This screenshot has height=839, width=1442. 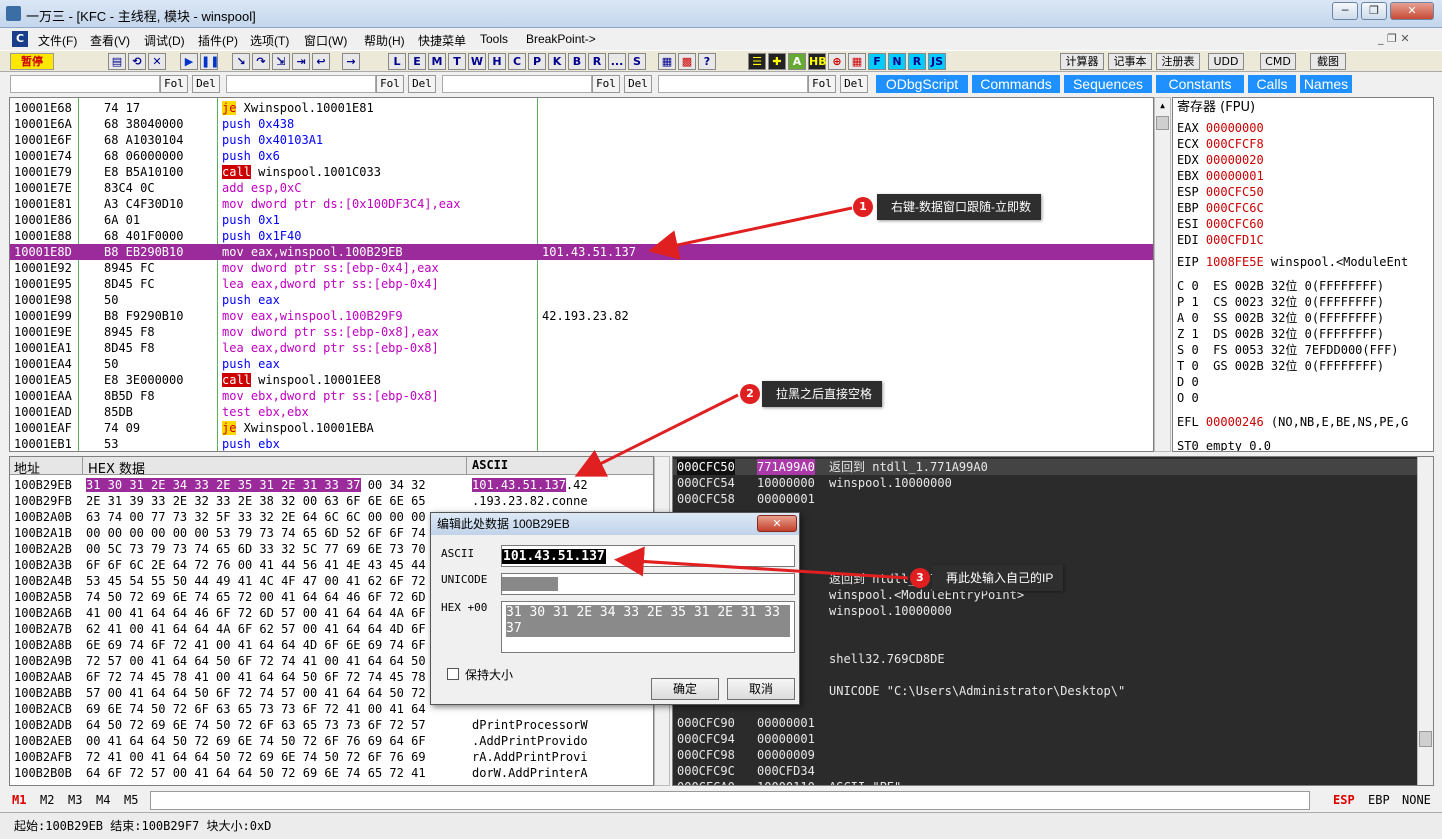 I want to click on command-bar: M1 M2 M3 M4 M5 ESP EBP NONE, so click(x=721, y=800).